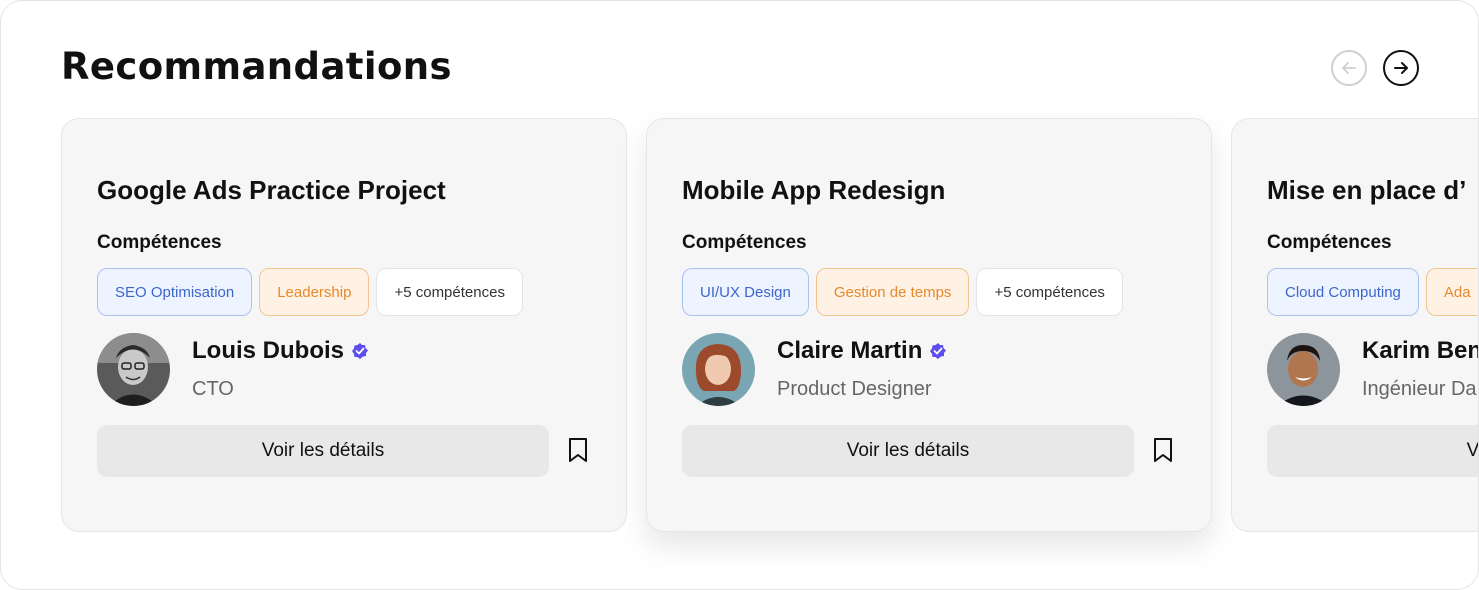 This screenshot has width=1479, height=590. Describe the element at coordinates (745, 292) in the screenshot. I see `skill-tag: UI/UX Design` at that location.